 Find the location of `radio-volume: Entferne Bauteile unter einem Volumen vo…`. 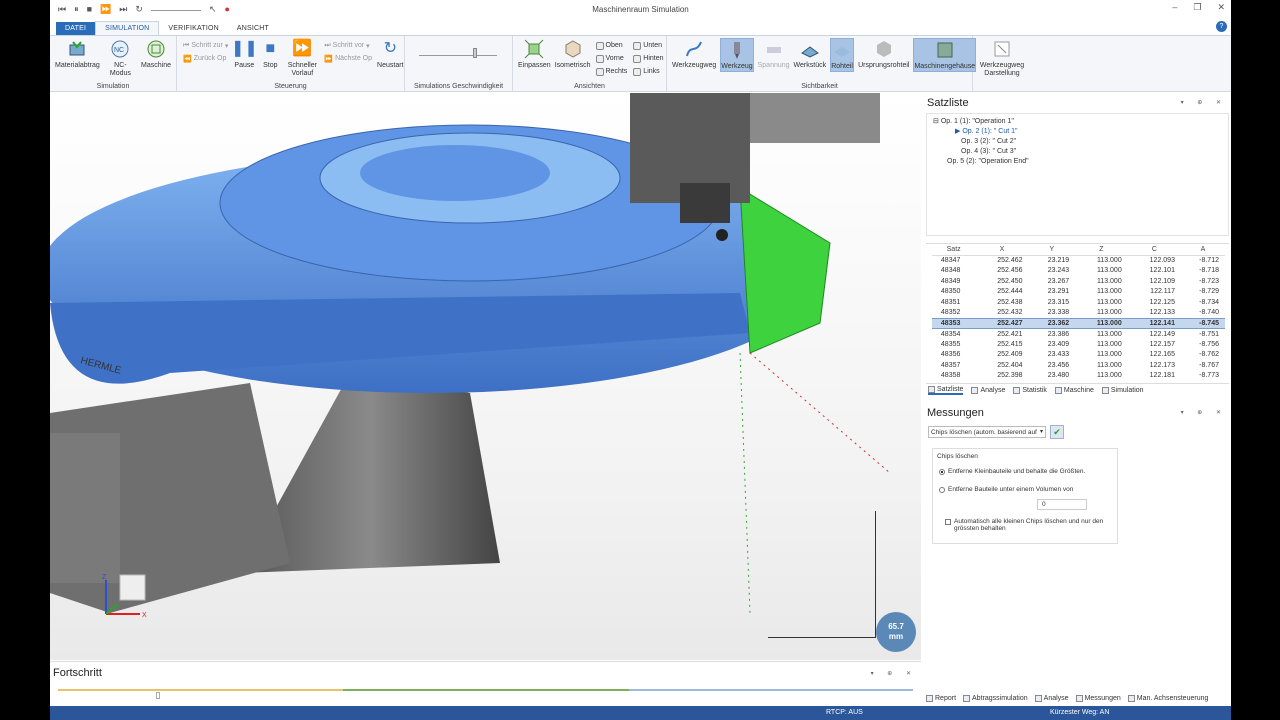

radio-volume: Entferne Bauteile unter einem Volumen vo… is located at coordinates (1026, 489).